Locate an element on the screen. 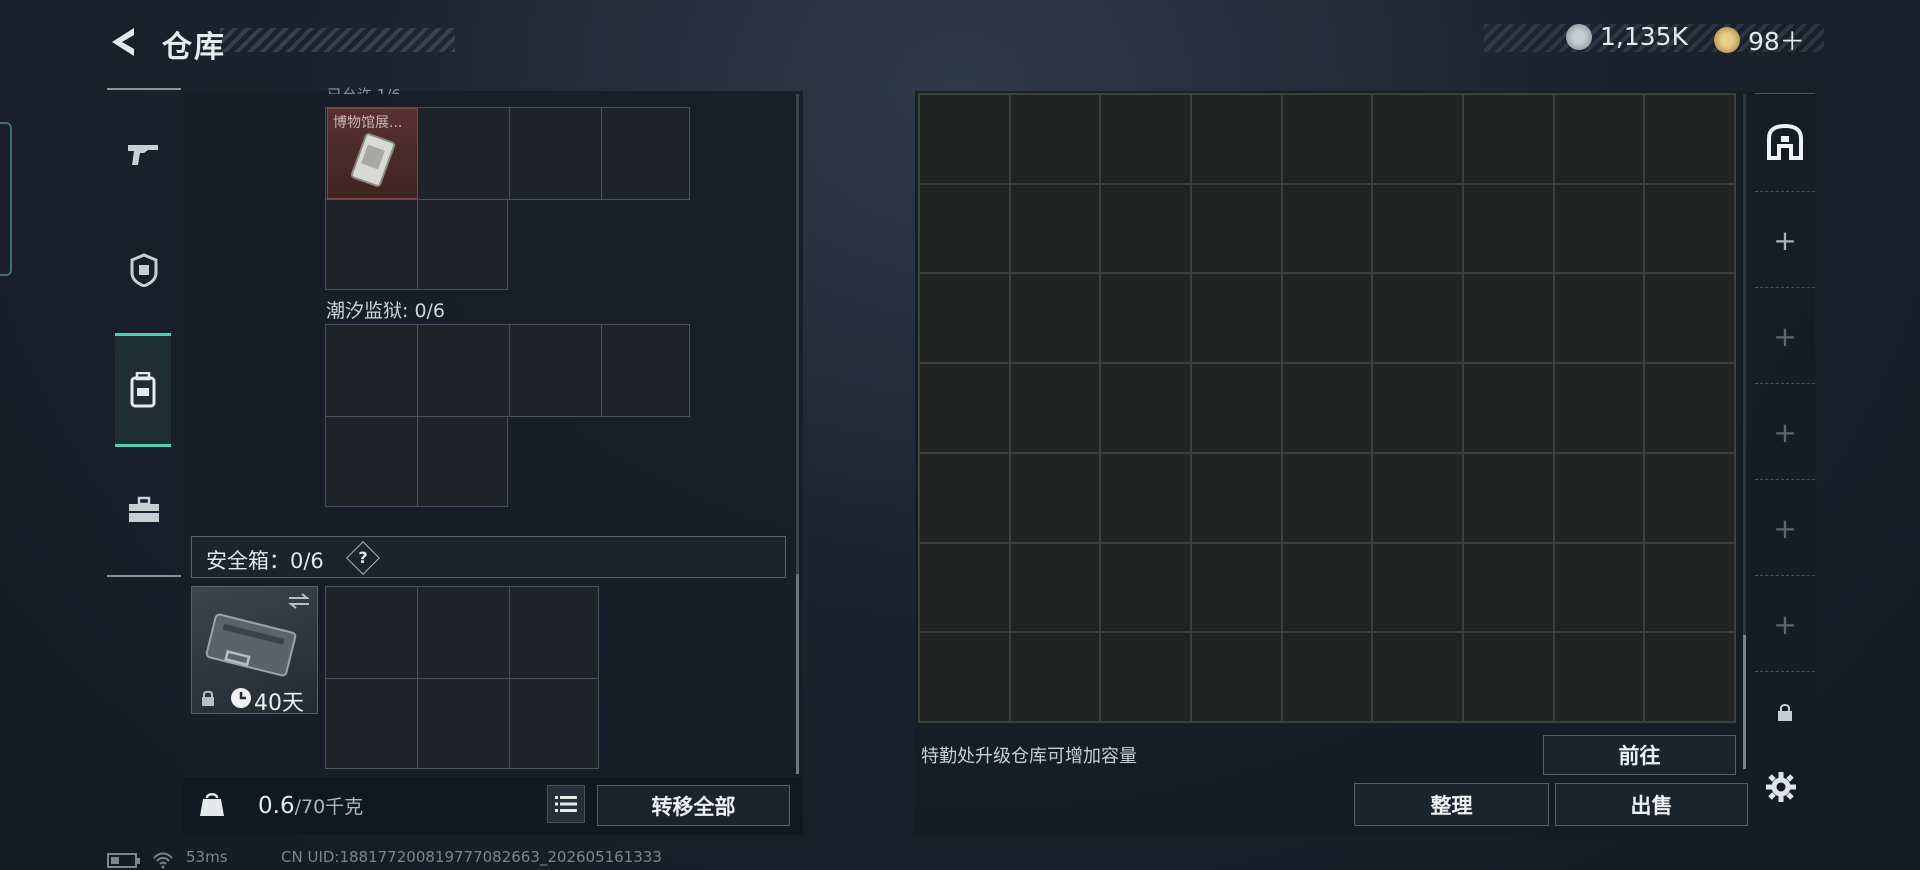 The height and width of the screenshot is (870, 1920). nav-armor is located at coordinates (144, 270).